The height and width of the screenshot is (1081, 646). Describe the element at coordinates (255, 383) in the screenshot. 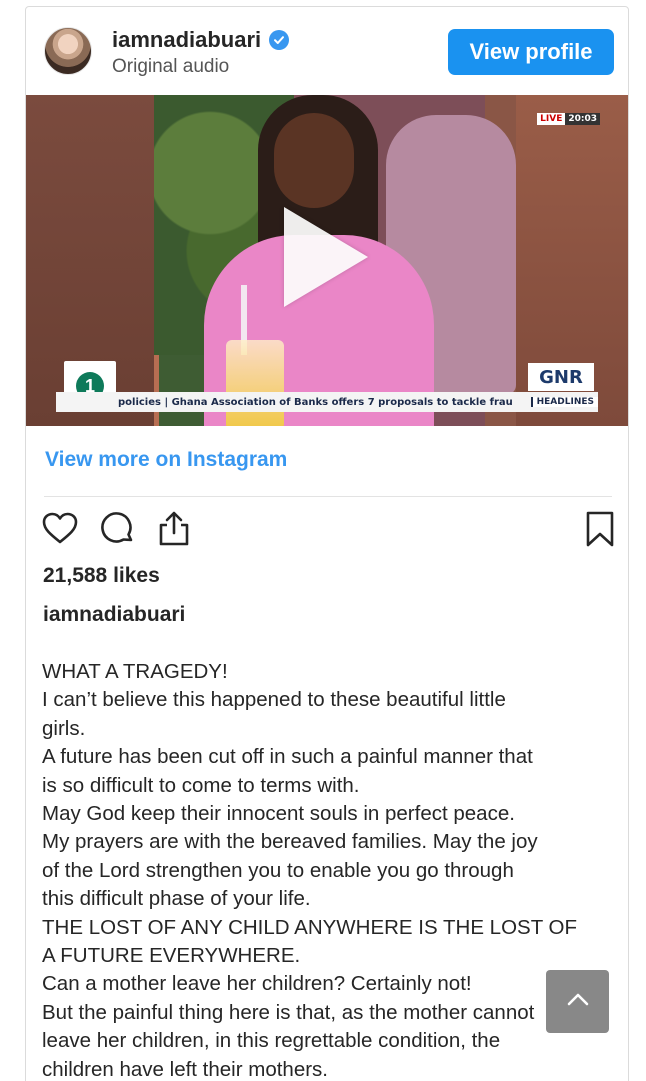

I see `video-glass` at that location.